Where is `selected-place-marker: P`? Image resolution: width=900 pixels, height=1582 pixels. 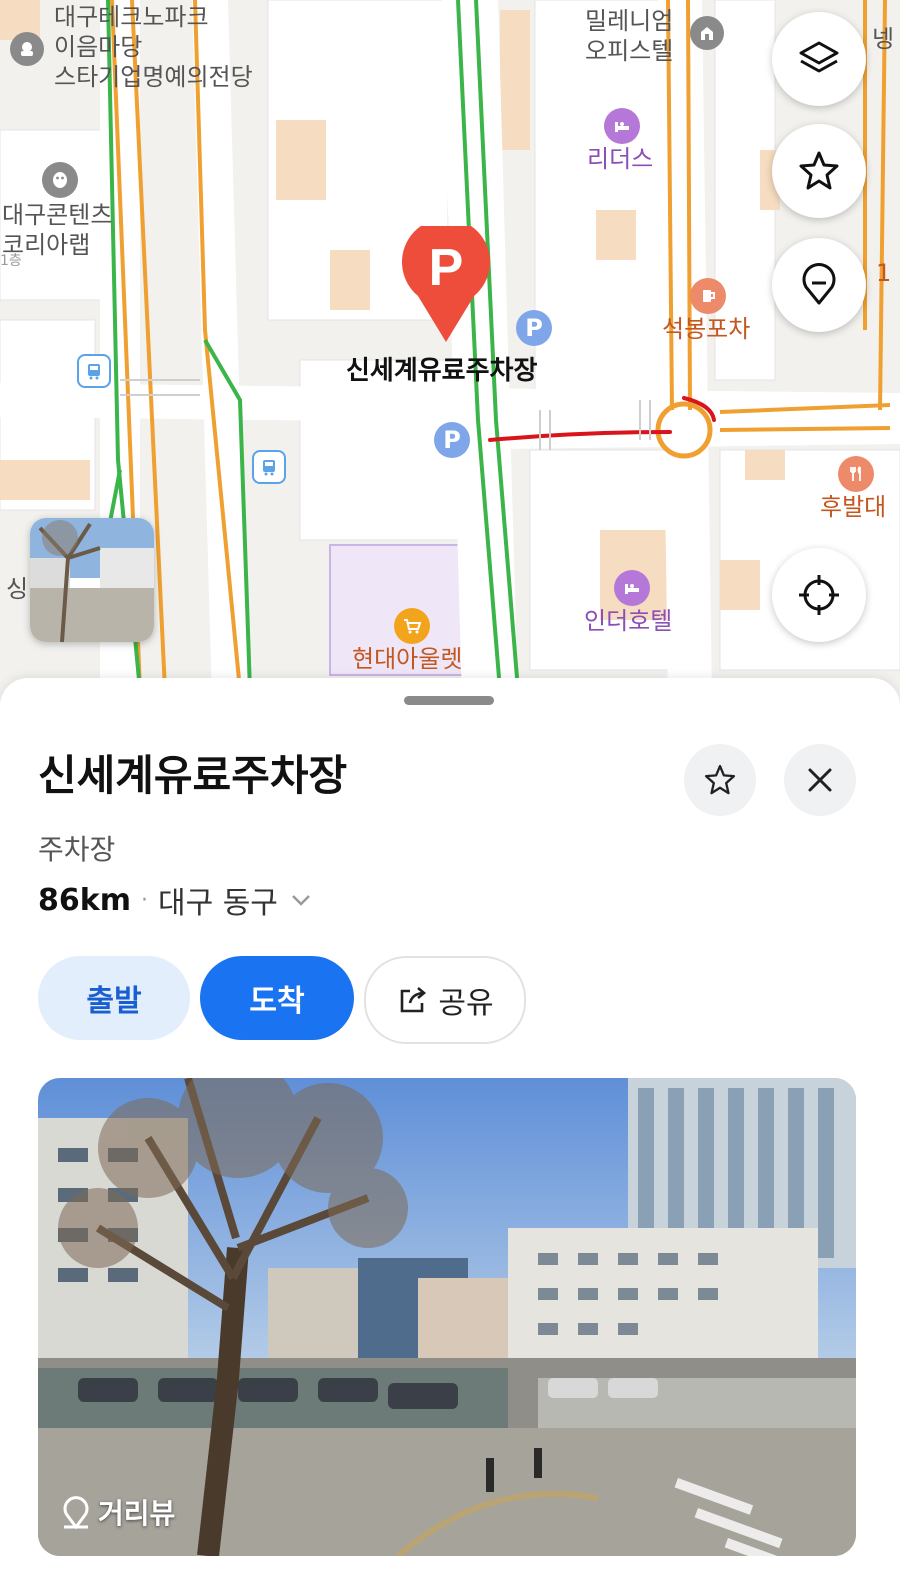 selected-place-marker: P is located at coordinates (446, 286).